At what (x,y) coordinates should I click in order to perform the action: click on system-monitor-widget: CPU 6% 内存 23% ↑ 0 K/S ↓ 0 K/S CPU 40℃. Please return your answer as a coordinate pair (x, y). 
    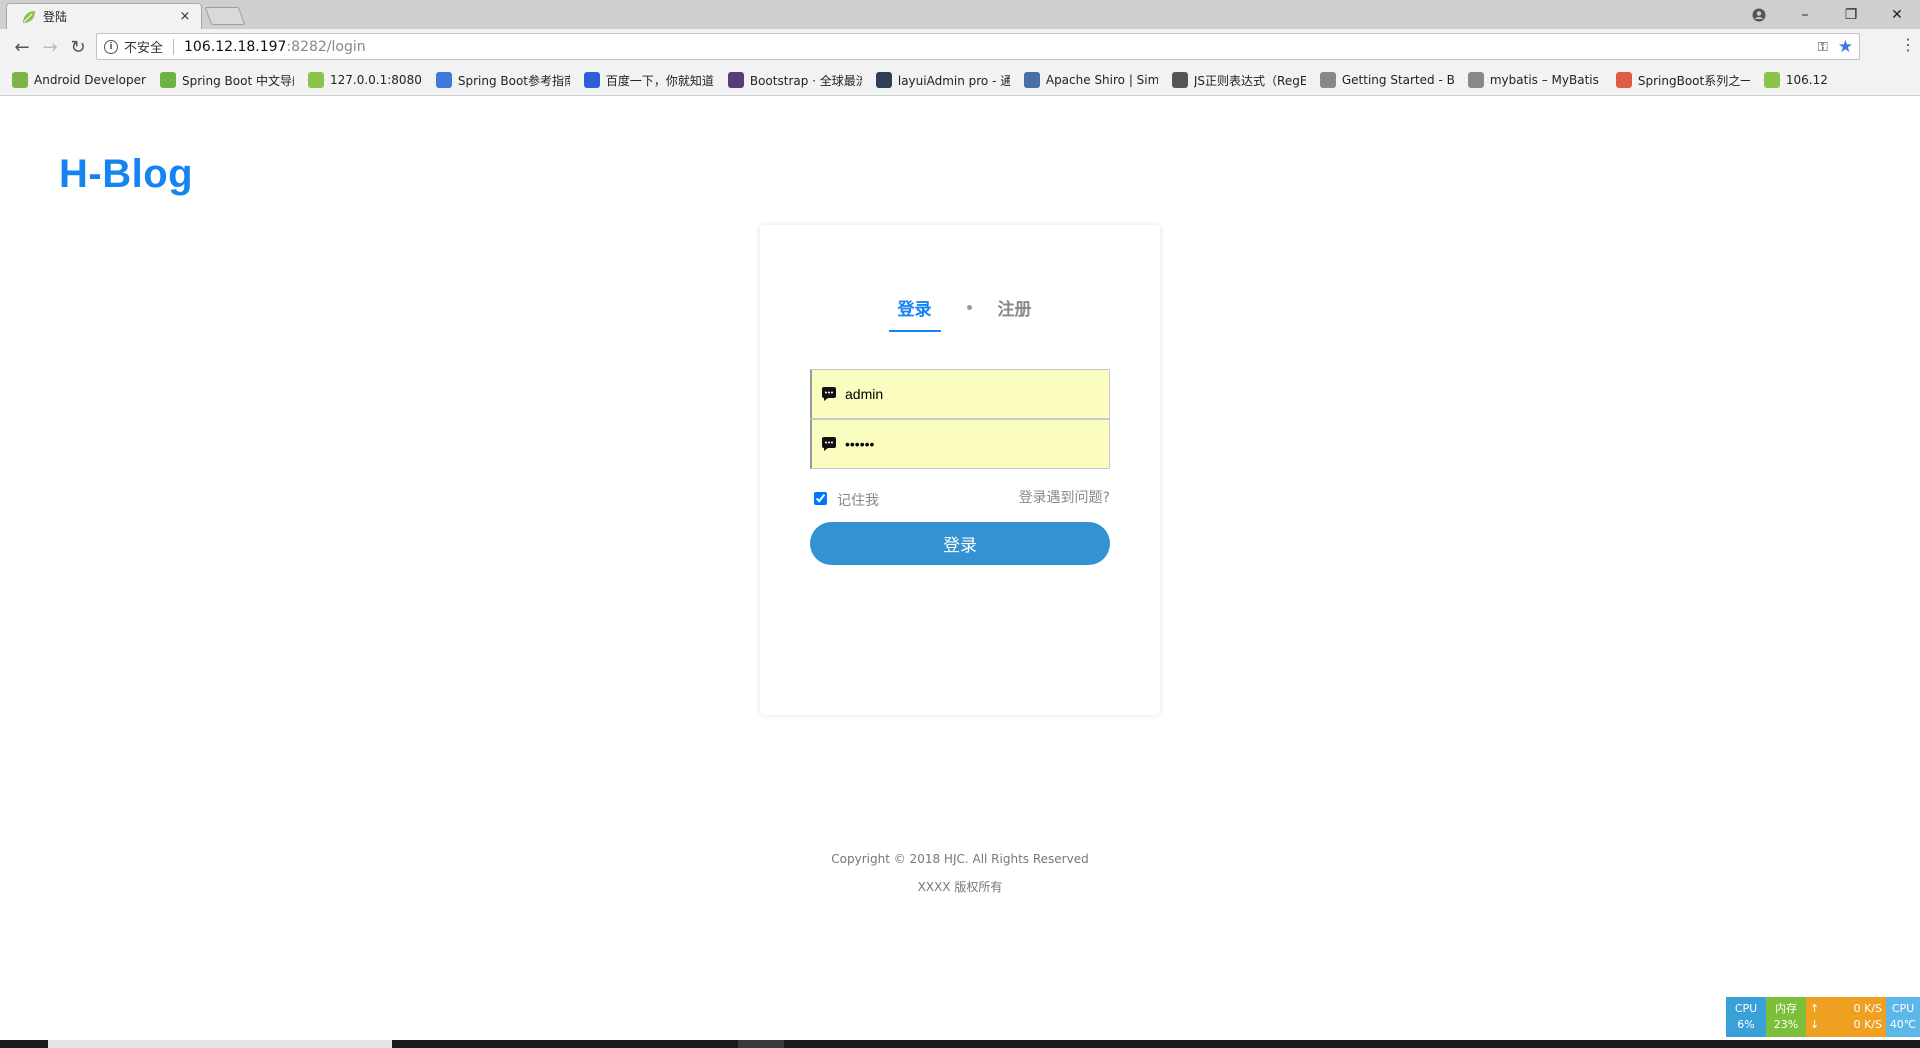
    Looking at the image, I should click on (1823, 1017).